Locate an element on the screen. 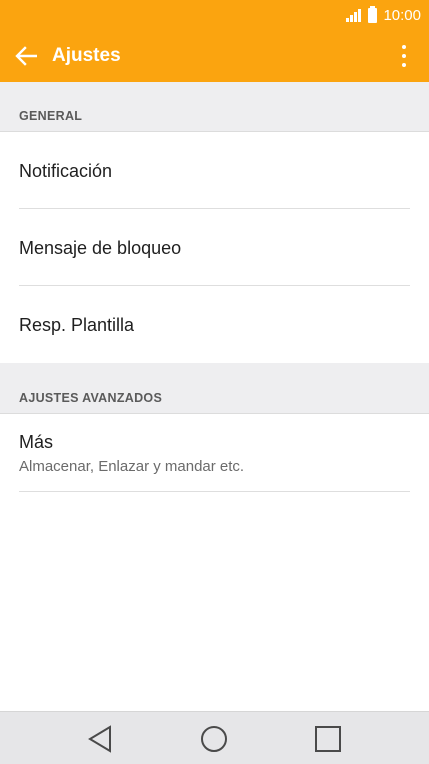 This screenshot has width=429, height=764. back-arrow-icon is located at coordinates (26, 56).